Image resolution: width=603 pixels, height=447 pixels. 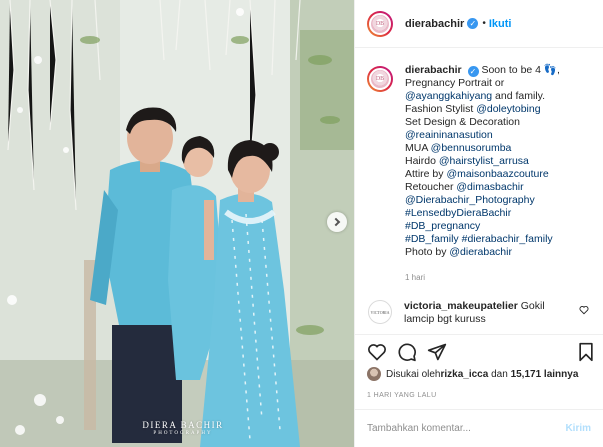 What do you see at coordinates (433, 70) in the screenshot?
I see `caption-username: dierabachir` at bounding box center [433, 70].